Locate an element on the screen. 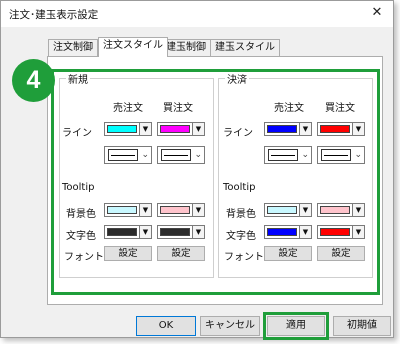 Image resolution: width=400 pixels, height=344 pixels. cancel-button: キャンセル is located at coordinates (230, 326).